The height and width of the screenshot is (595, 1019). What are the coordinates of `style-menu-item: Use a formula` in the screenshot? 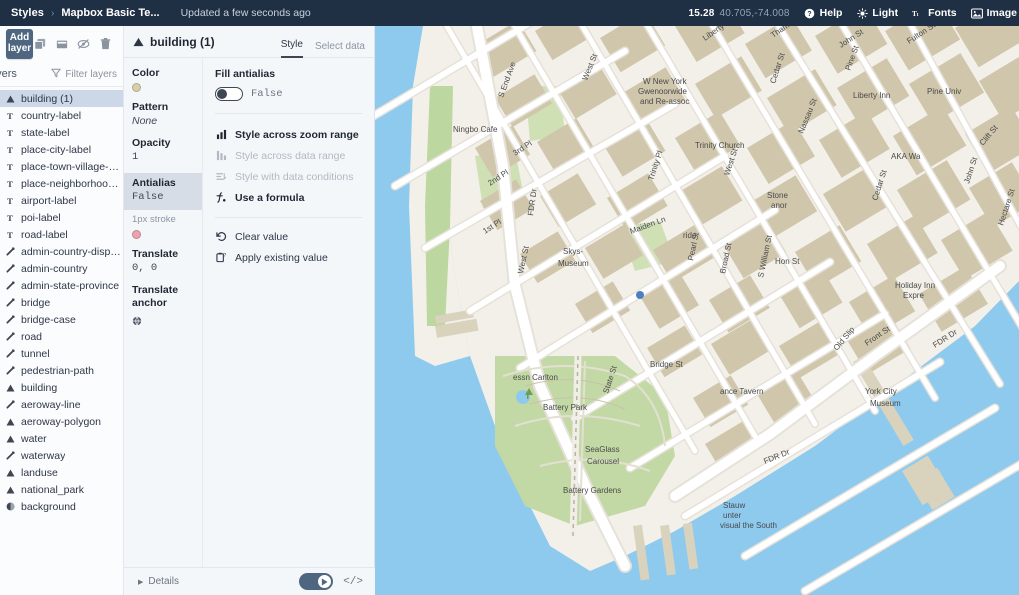 It's located at (288, 197).